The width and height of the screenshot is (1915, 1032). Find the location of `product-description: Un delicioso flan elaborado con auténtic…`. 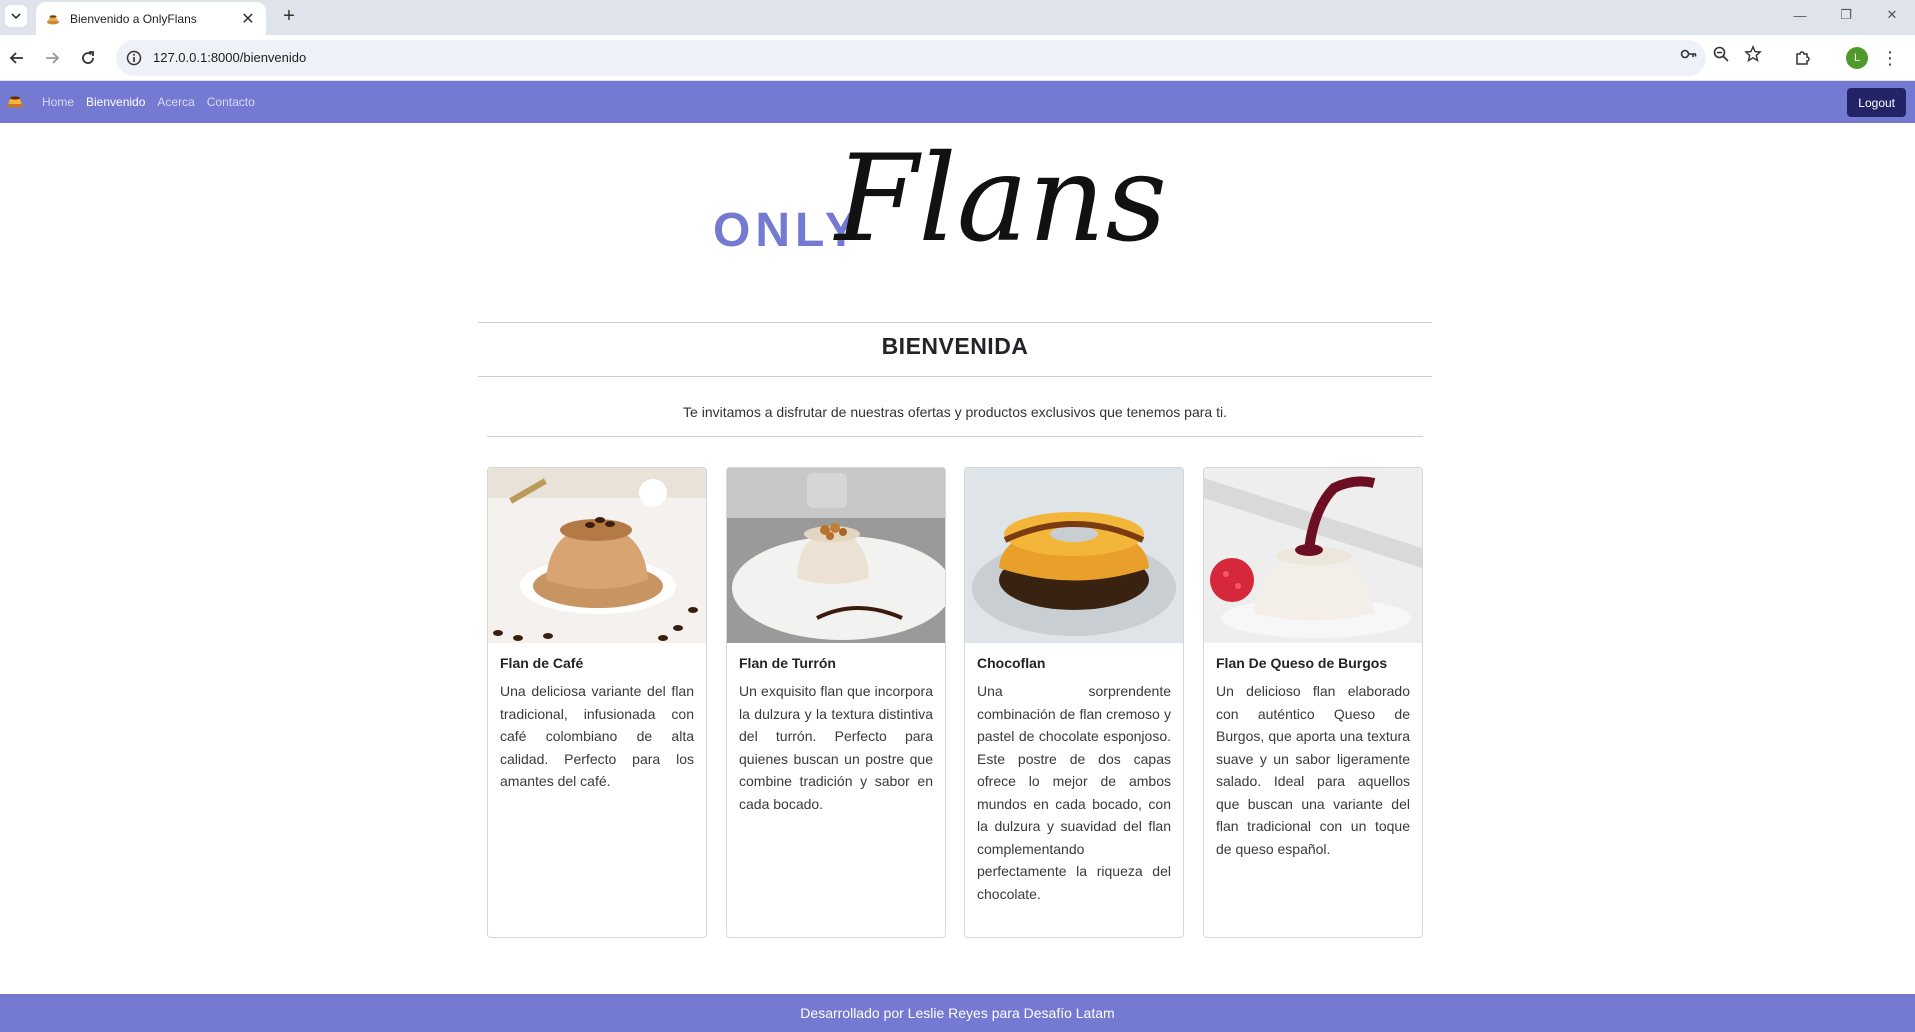

product-description: Un delicioso flan elaborado con auténtic… is located at coordinates (1313, 770).